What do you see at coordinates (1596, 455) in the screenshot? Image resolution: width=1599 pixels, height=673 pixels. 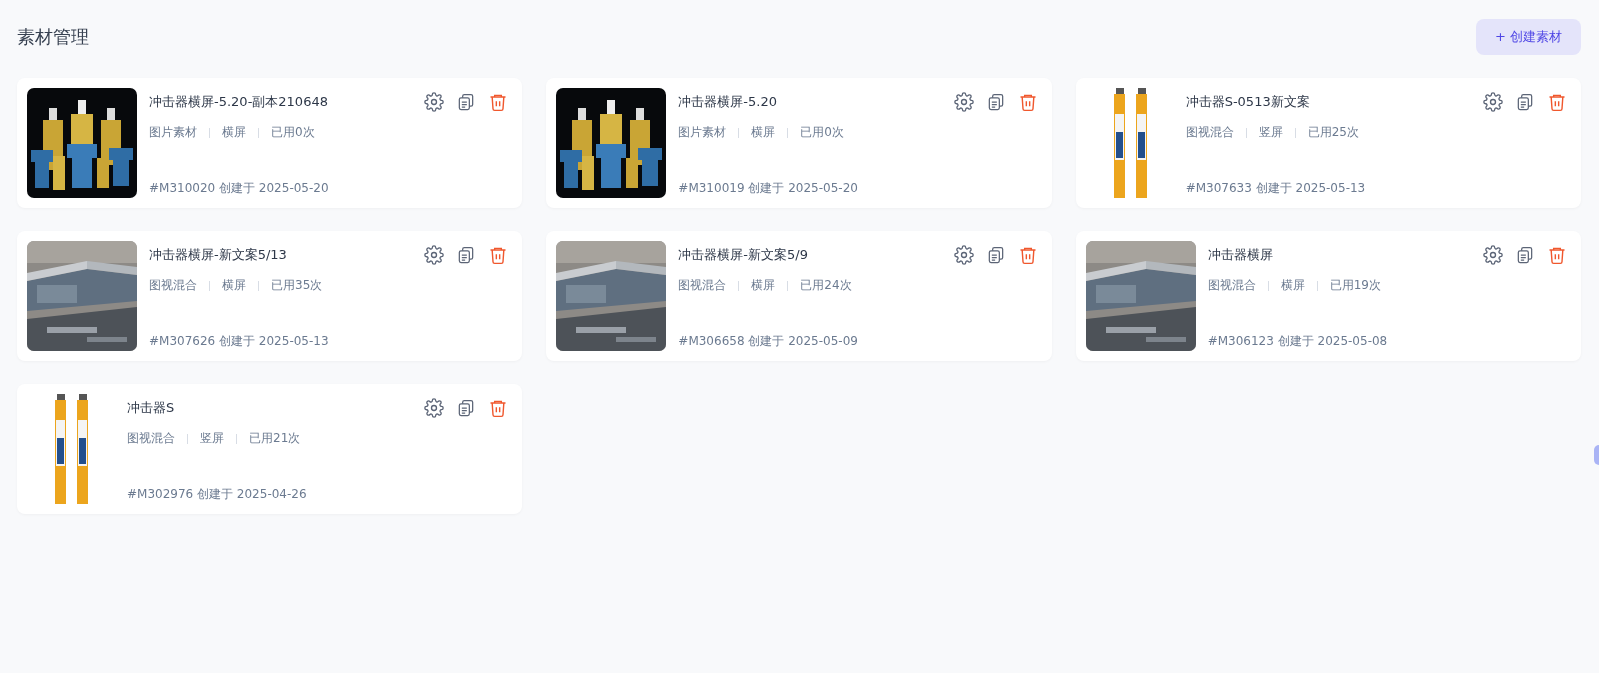 I see `side-handle` at bounding box center [1596, 455].